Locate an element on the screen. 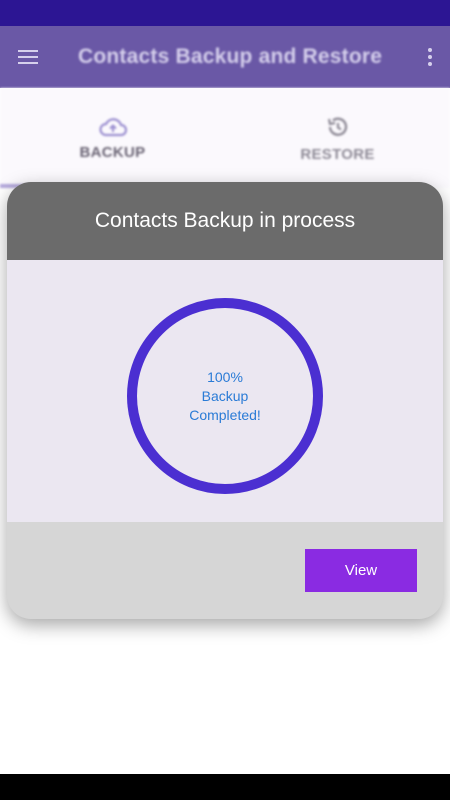 Image resolution: width=450 pixels, height=800 pixels. tab-bar: BACKUP RESTORE is located at coordinates (225, 138).